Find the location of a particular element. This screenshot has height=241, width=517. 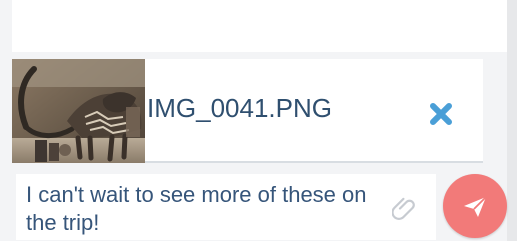

mammoth-thumbnail-image is located at coordinates (78, 111).